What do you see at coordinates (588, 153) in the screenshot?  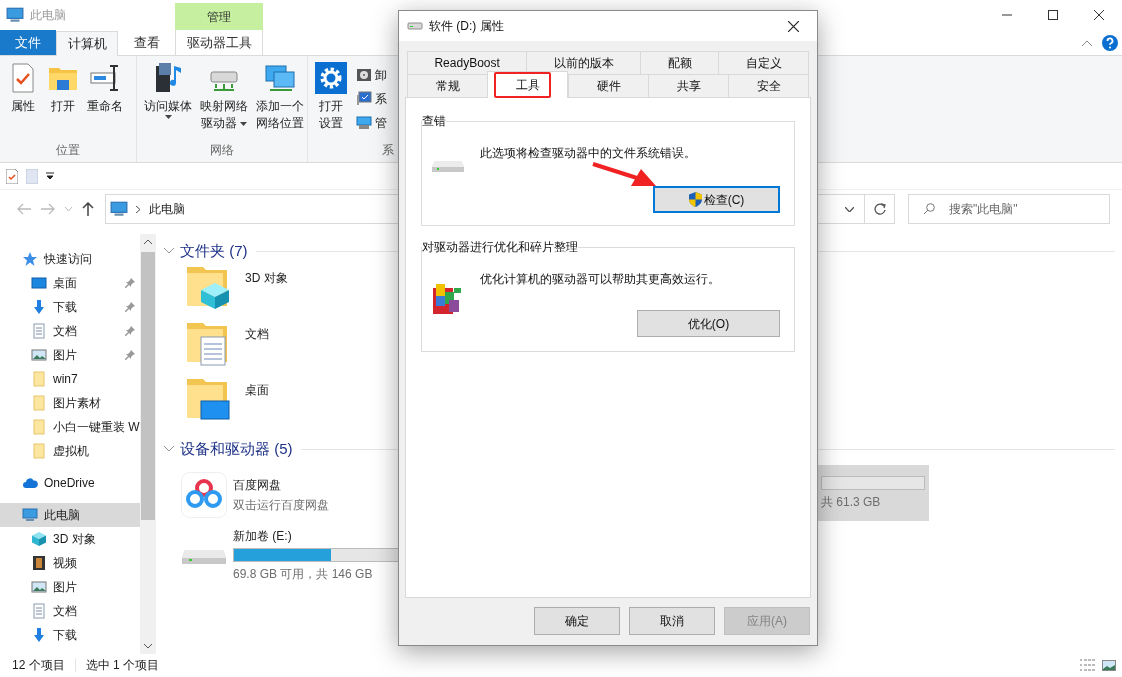 I see `group-description: 此选项将检查驱动器中的文件系统错误。` at bounding box center [588, 153].